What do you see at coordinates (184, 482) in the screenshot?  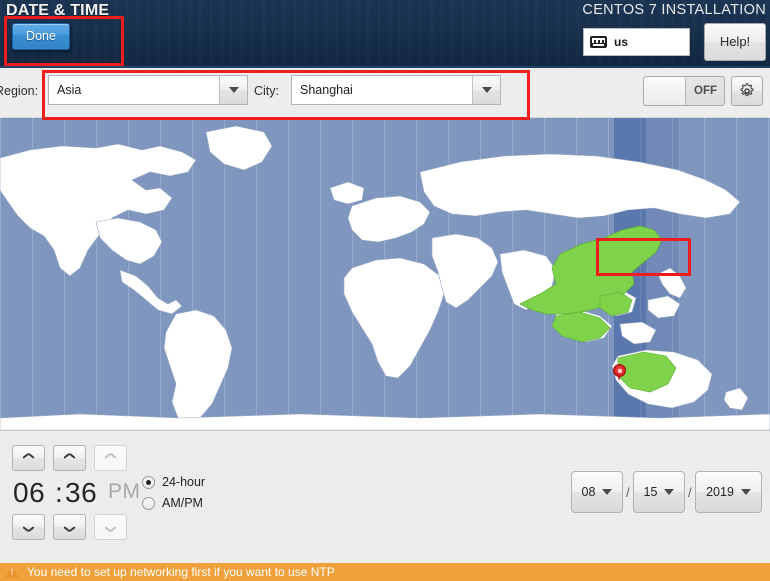 I see `radio-24-hour-label: 24-hour` at bounding box center [184, 482].